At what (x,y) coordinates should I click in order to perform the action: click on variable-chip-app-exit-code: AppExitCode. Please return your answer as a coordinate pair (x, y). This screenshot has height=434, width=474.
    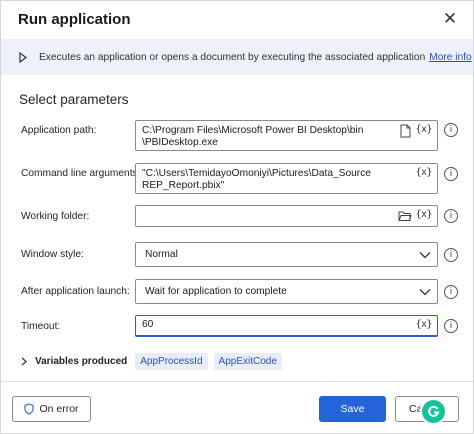
    Looking at the image, I should click on (247, 361).